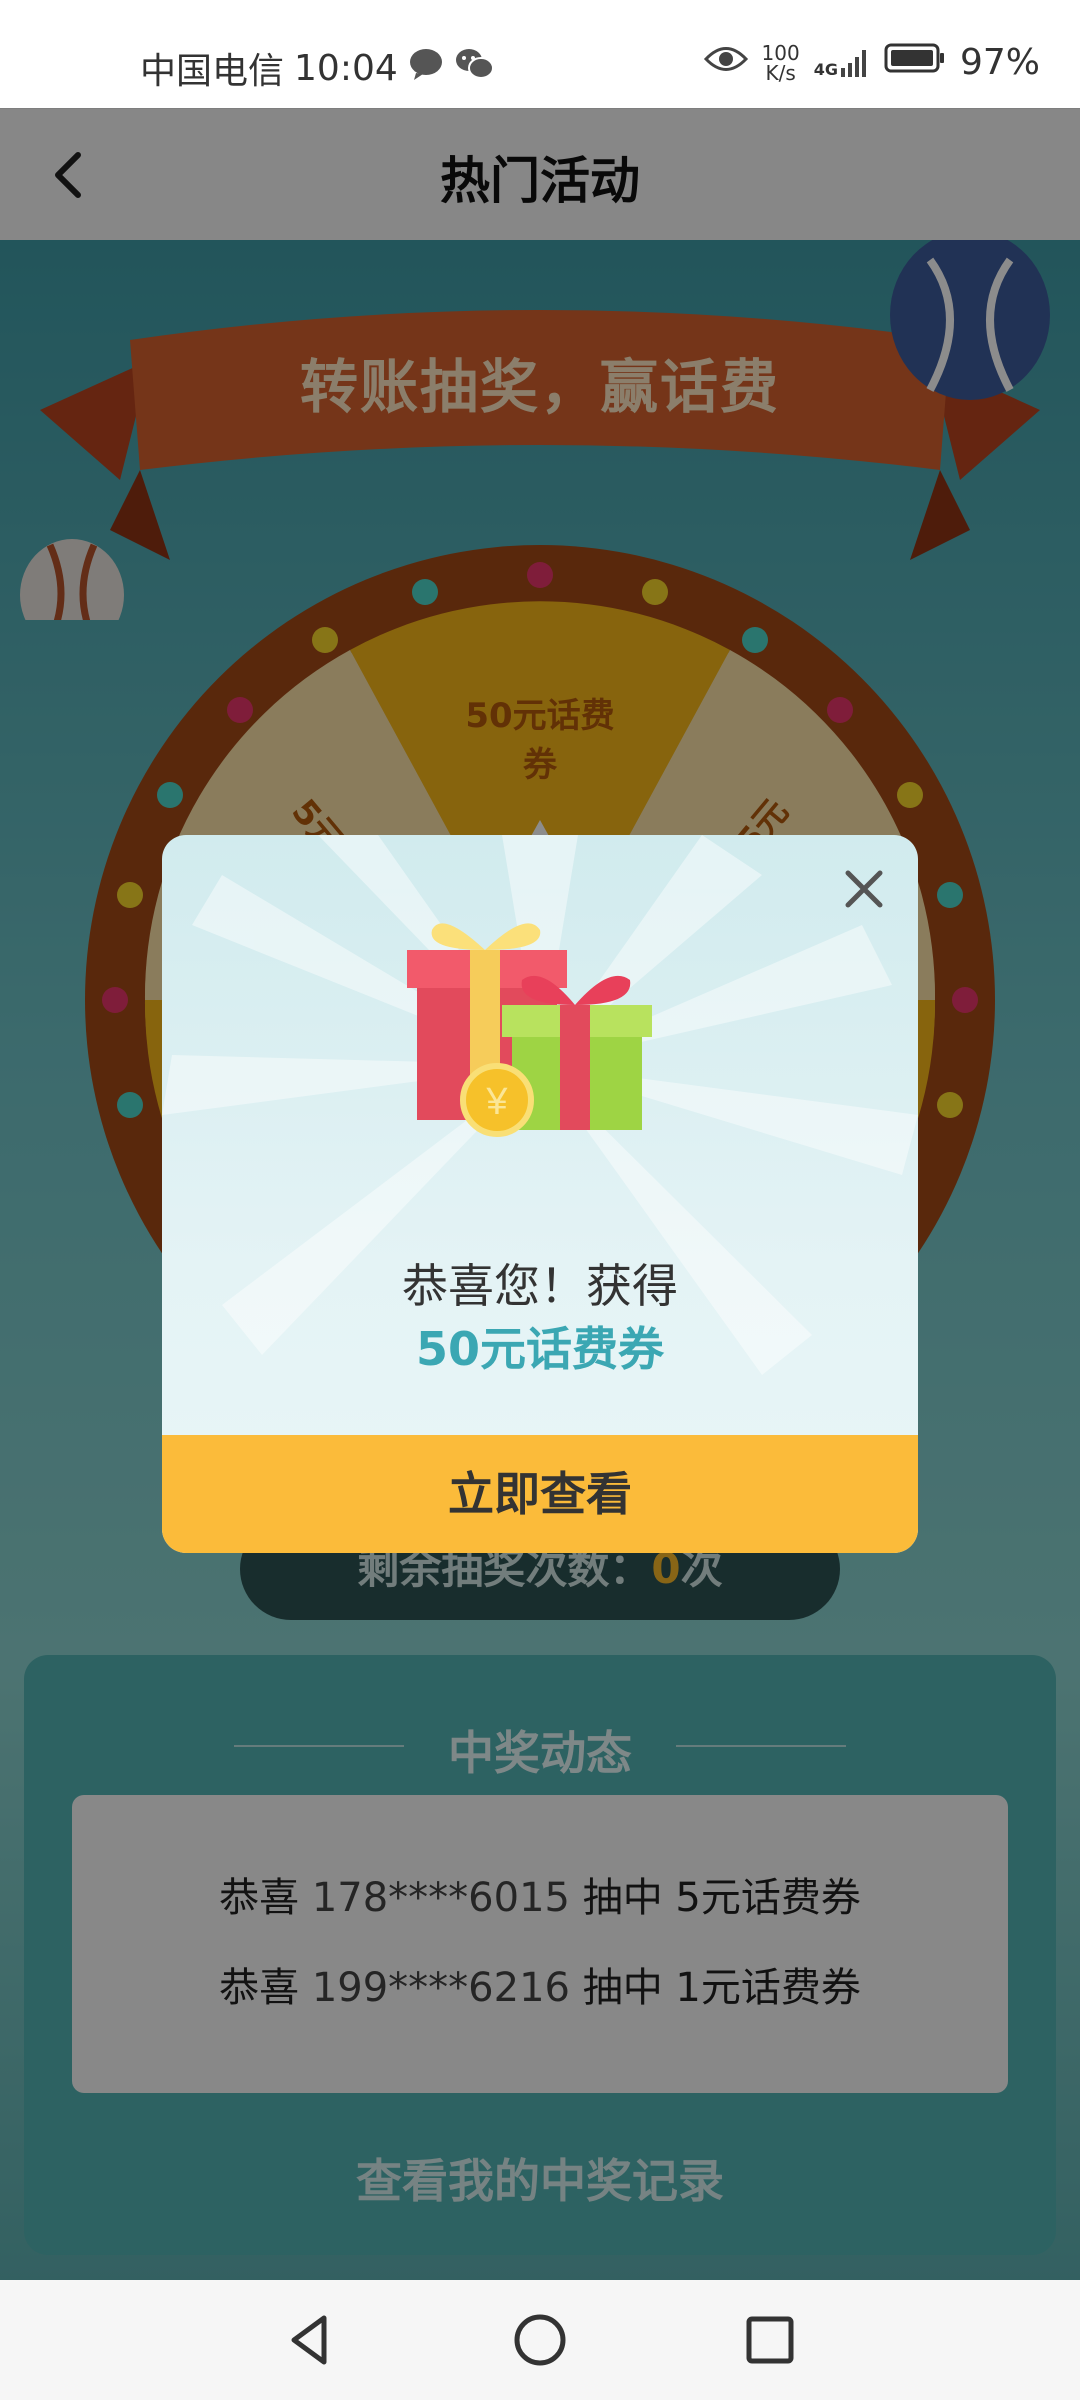  I want to click on signal-4g-label: 4G, so click(825, 69).